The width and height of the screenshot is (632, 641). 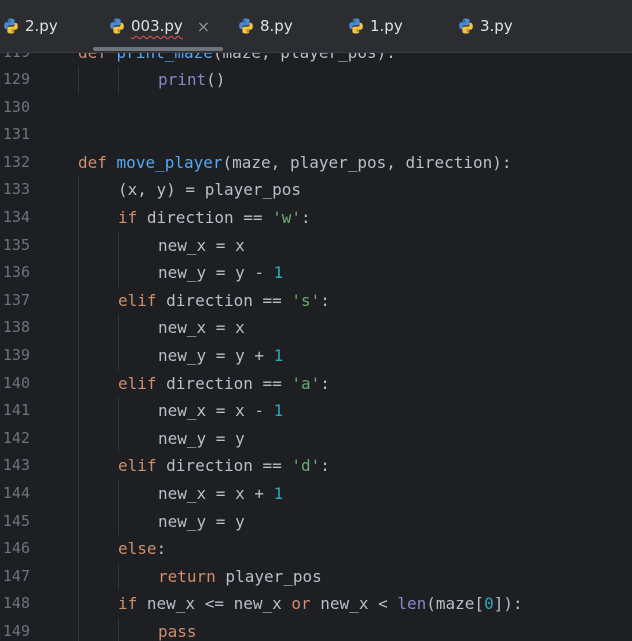 What do you see at coordinates (455, 604) in the screenshot?
I see `code-token: (maze[` at bounding box center [455, 604].